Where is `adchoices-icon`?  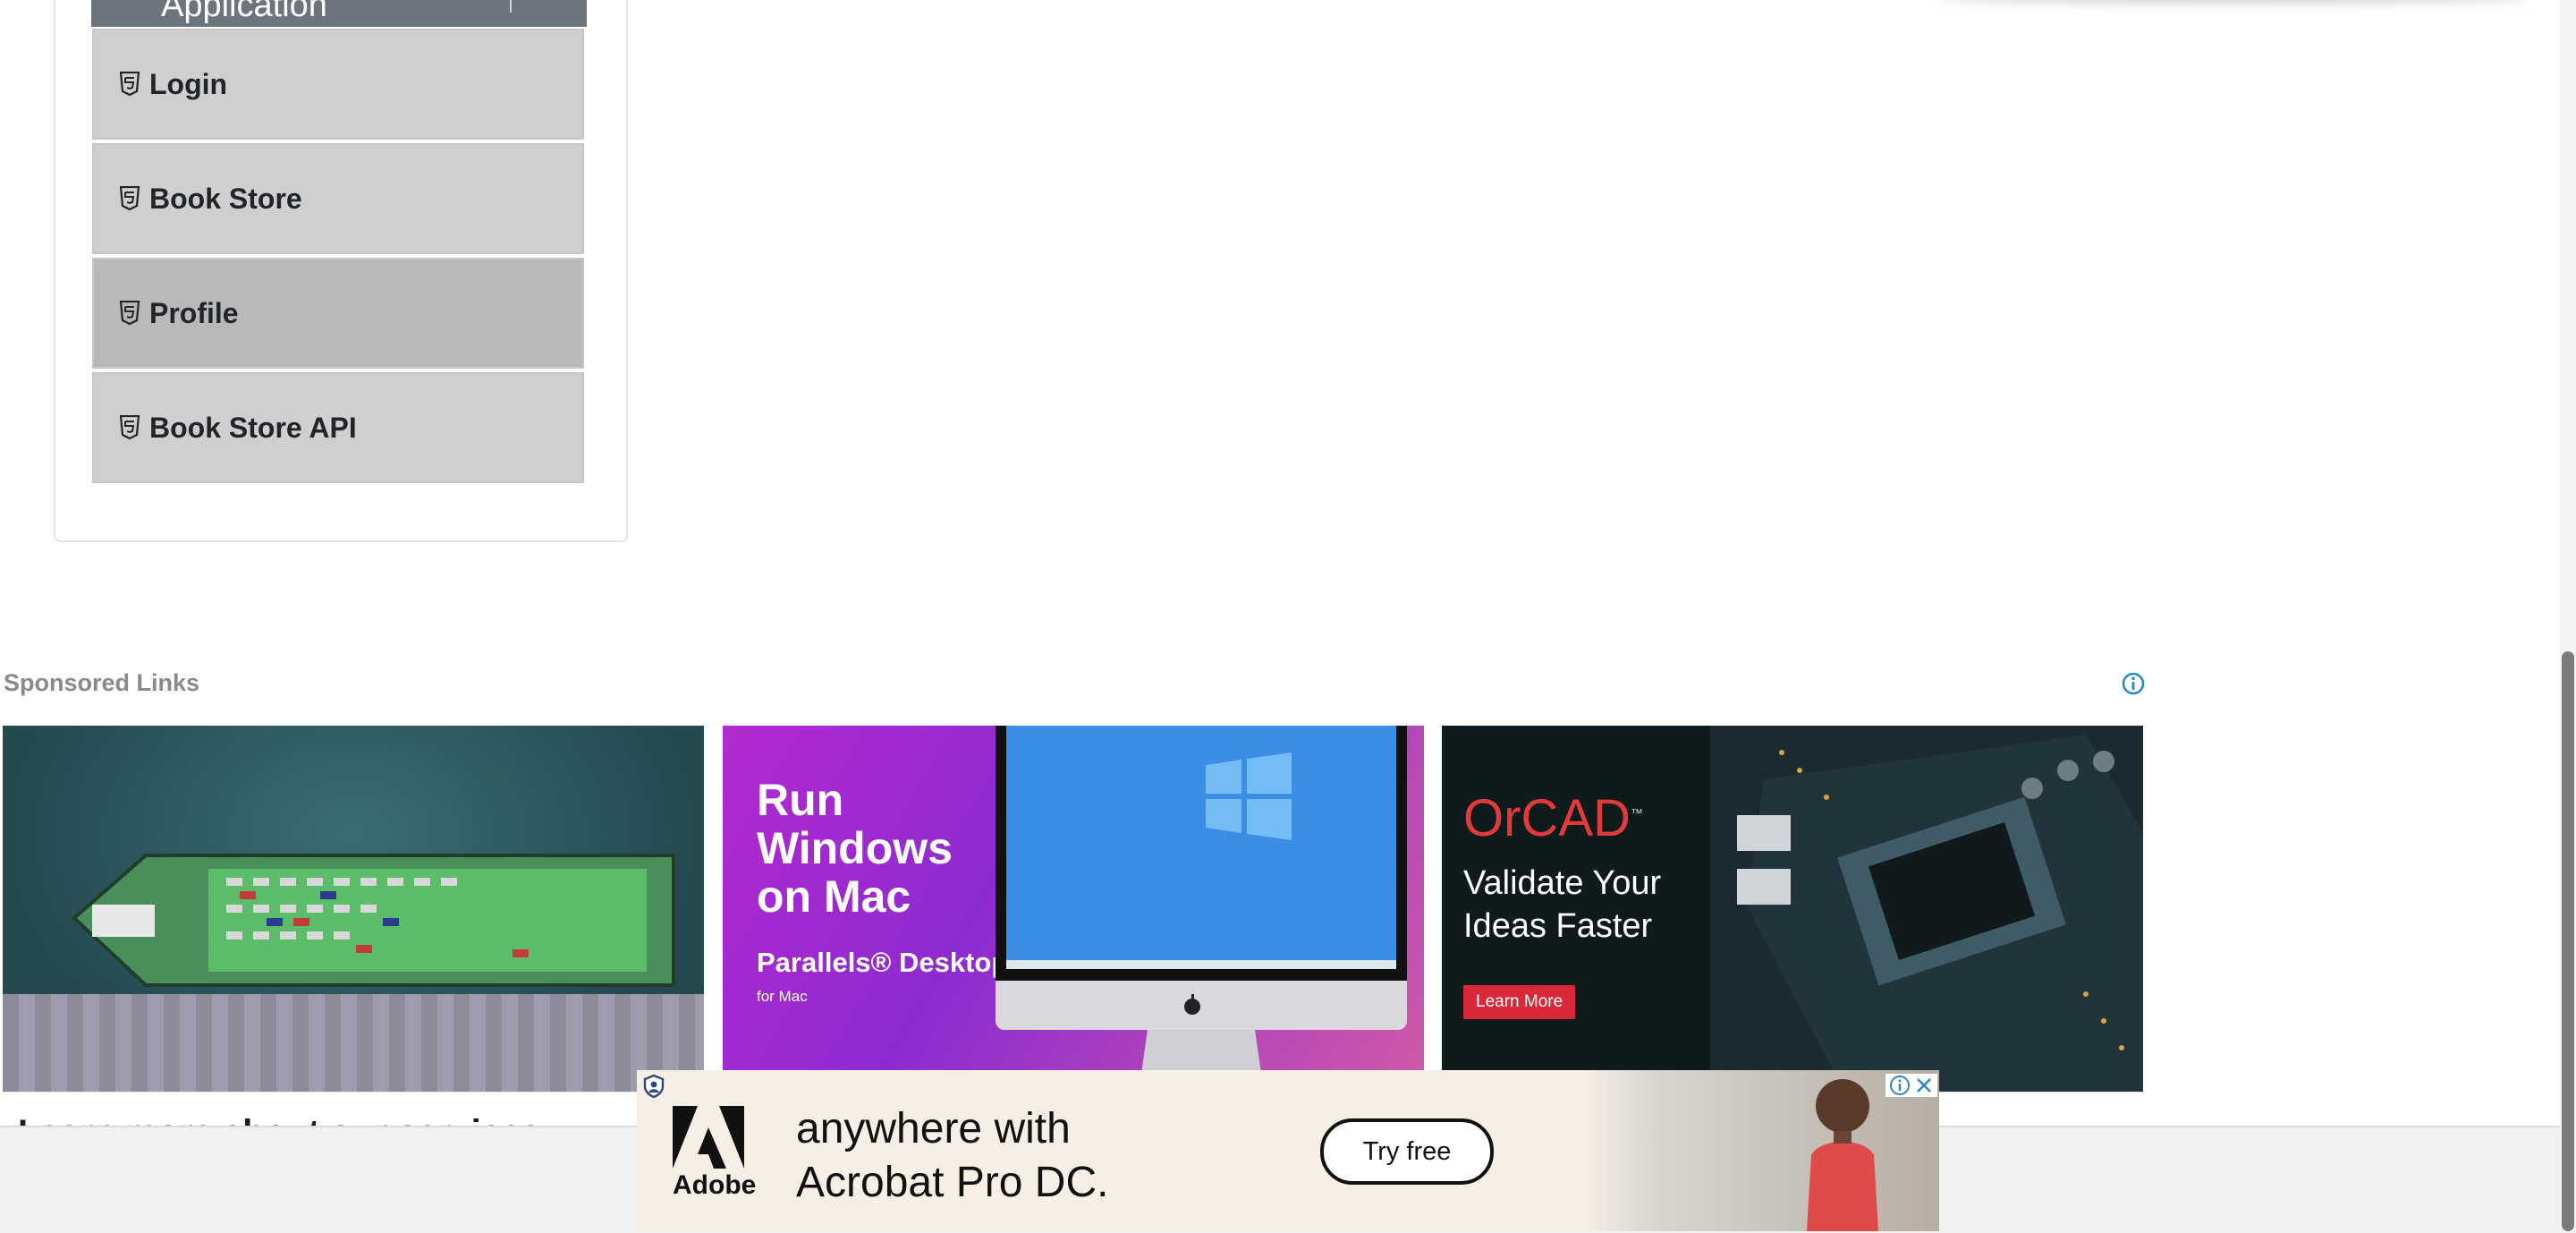 adchoices-icon is located at coordinates (653, 1086).